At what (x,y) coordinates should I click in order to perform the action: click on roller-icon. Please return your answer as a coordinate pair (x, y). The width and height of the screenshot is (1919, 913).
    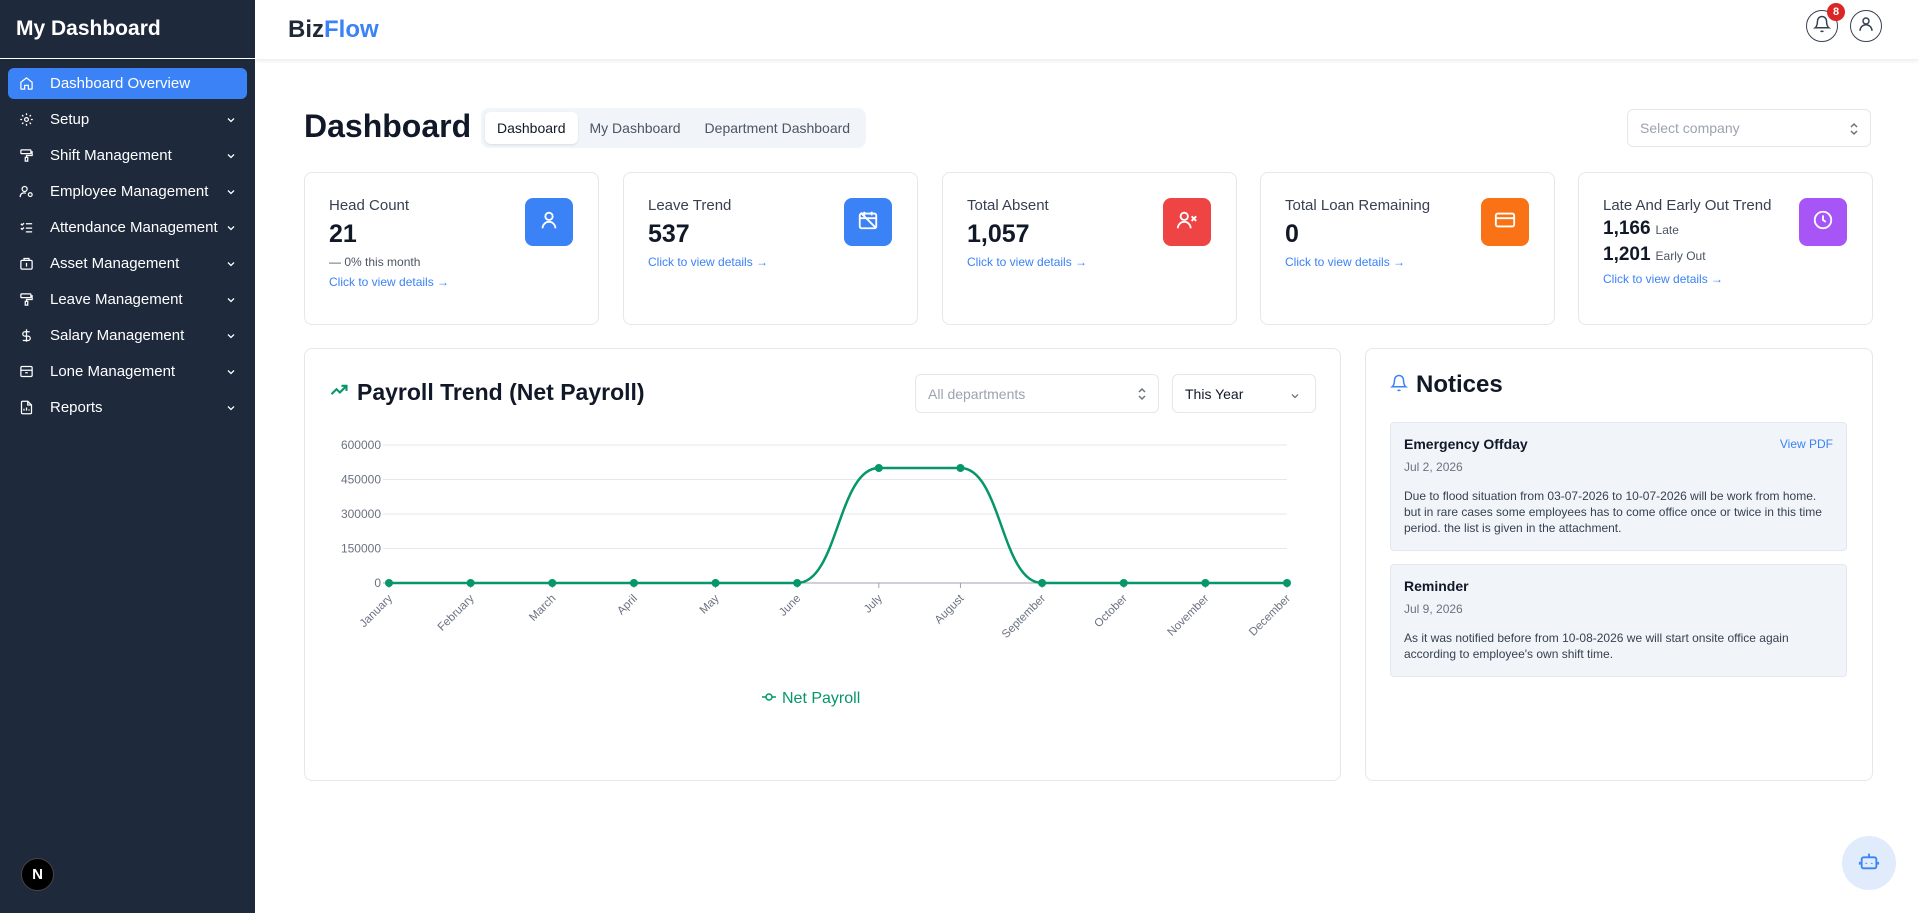
    Looking at the image, I should click on (26, 300).